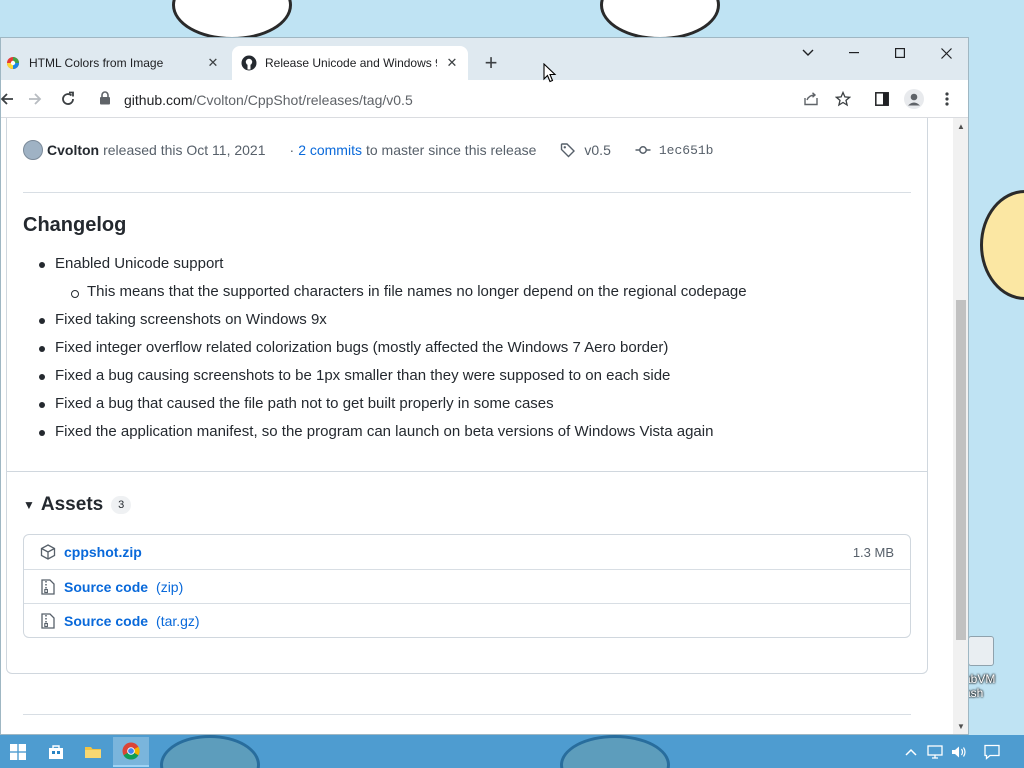 This screenshot has width=1024, height=768. Describe the element at coordinates (686, 150) in the screenshot. I see `commit-sha: 1ec651b` at that location.